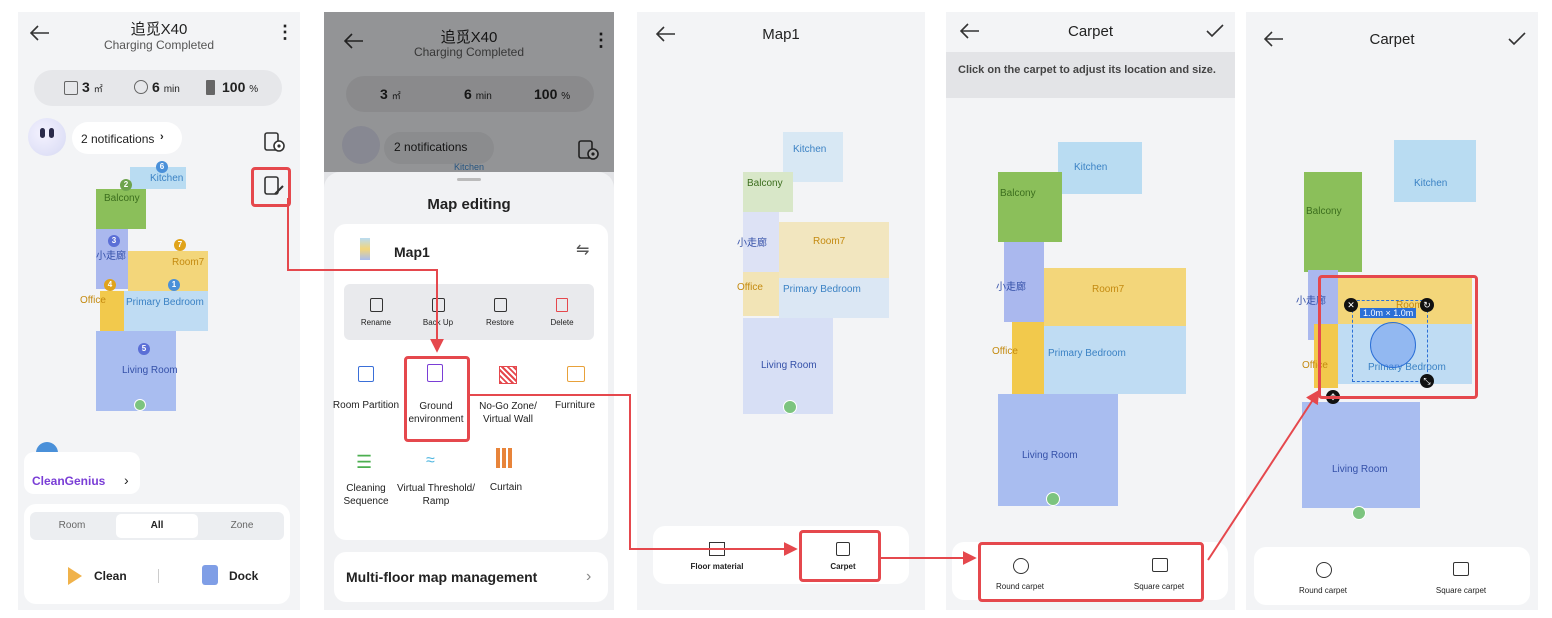 Image resolution: width=1552 pixels, height=618 pixels. I want to click on arrow-edit-to-ground-env, so click(365, 275).